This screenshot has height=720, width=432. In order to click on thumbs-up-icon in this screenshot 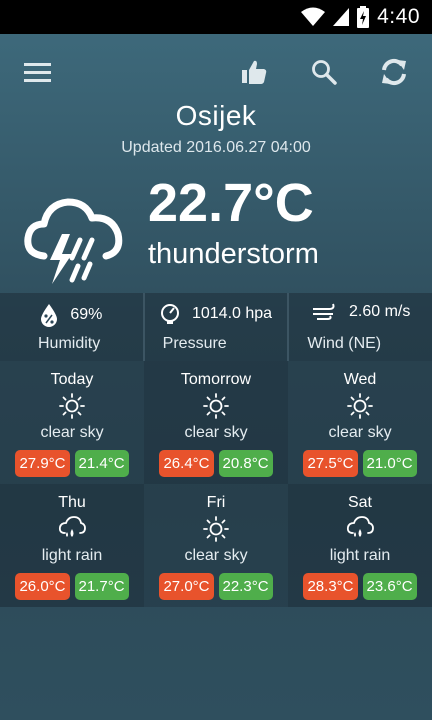, I will do `click(254, 72)`.